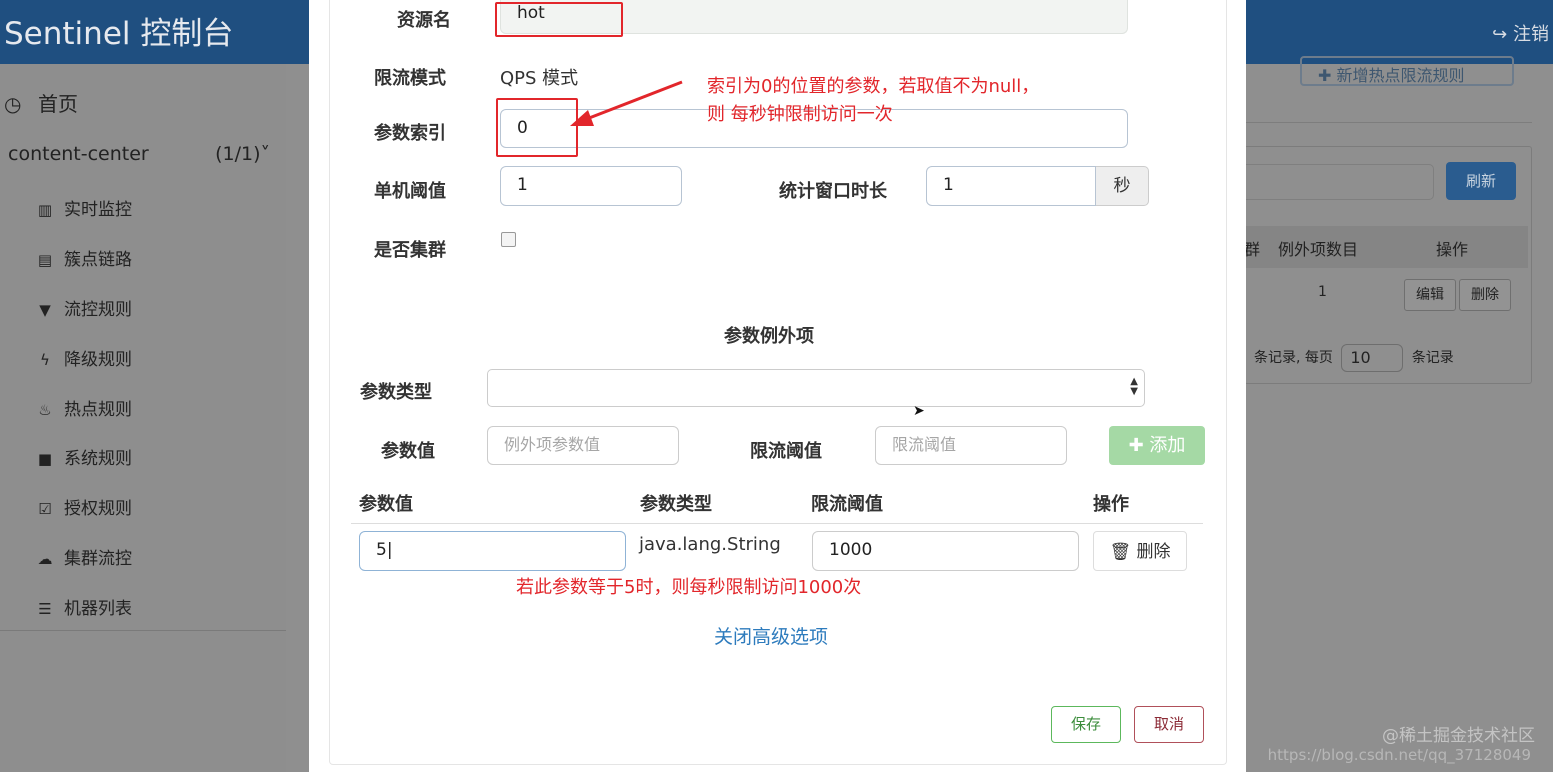  I want to click on cluster-checkbox, so click(508, 239).